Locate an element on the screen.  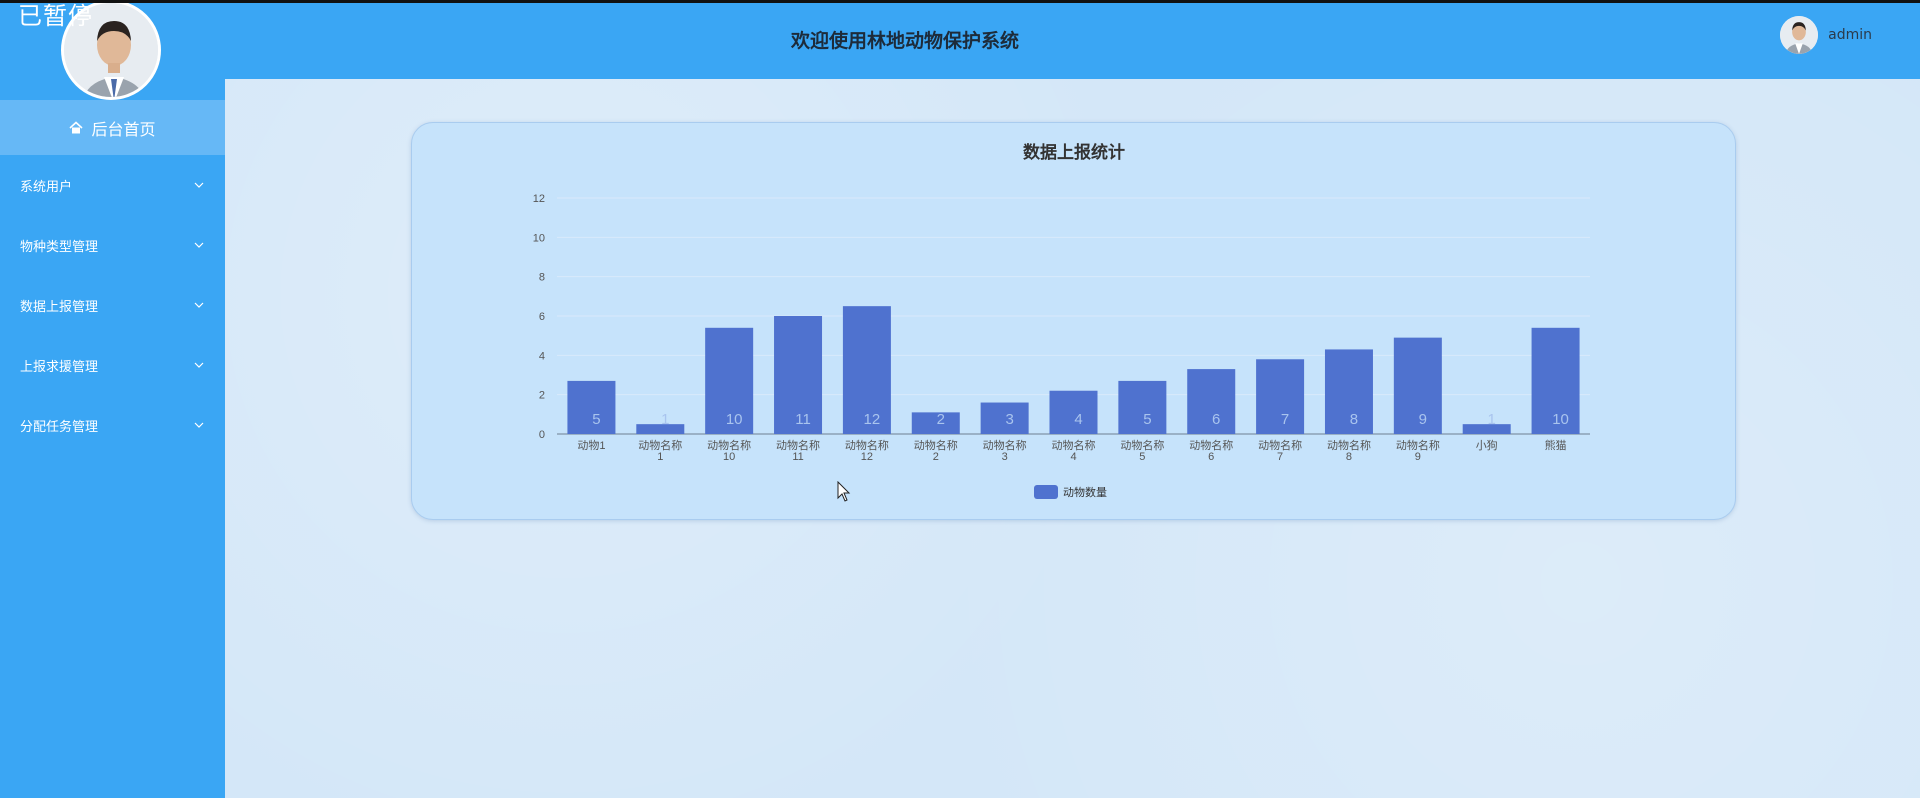
bar-data-label: 11 is located at coordinates (803, 419).